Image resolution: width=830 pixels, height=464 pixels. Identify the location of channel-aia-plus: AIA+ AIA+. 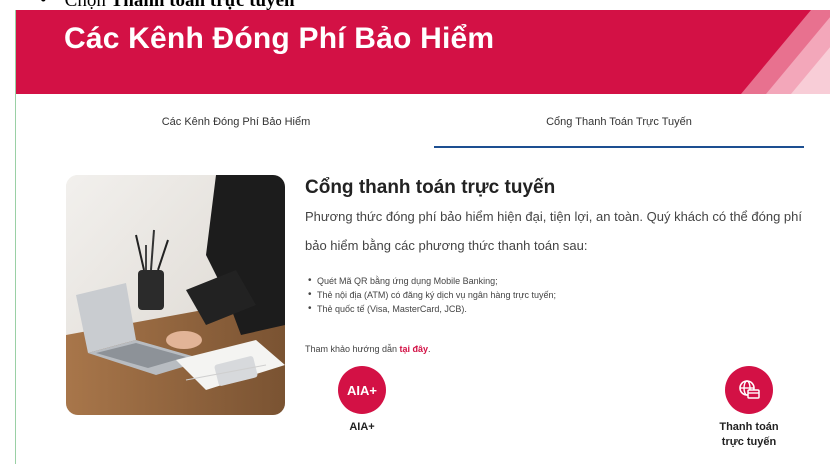
(362, 400).